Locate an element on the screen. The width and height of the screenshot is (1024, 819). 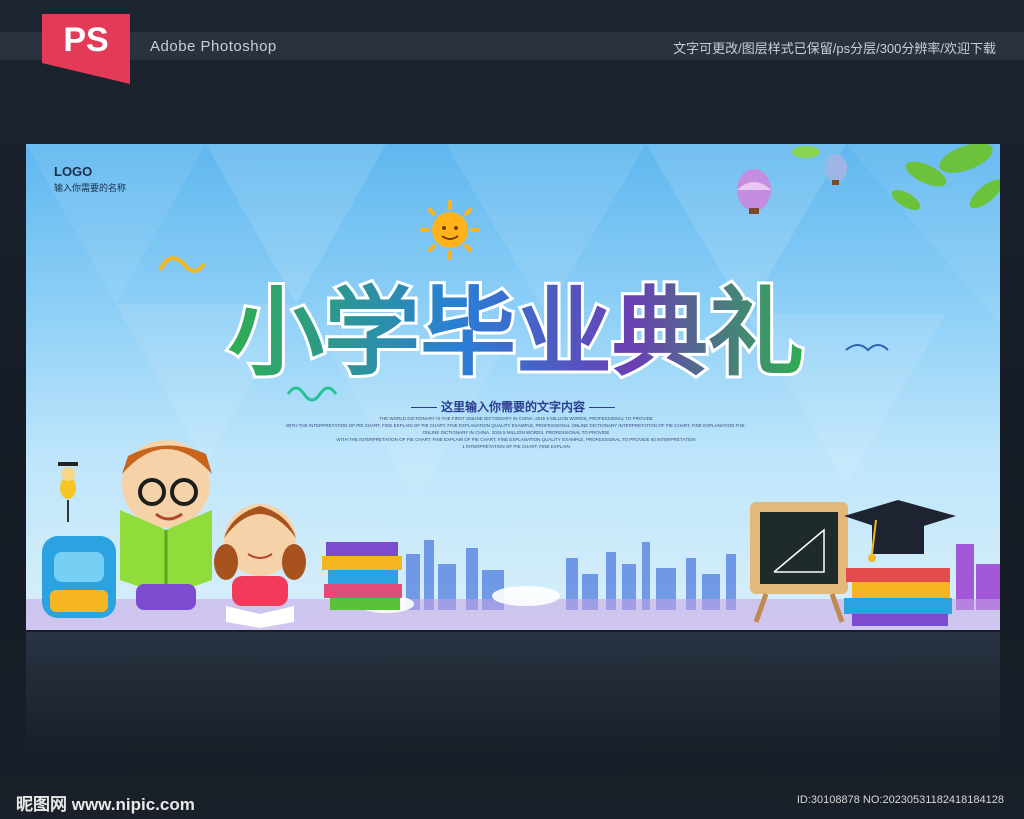
poster-subtitle-text: 这里输入你需要的文字内容 is located at coordinates (512, 407).